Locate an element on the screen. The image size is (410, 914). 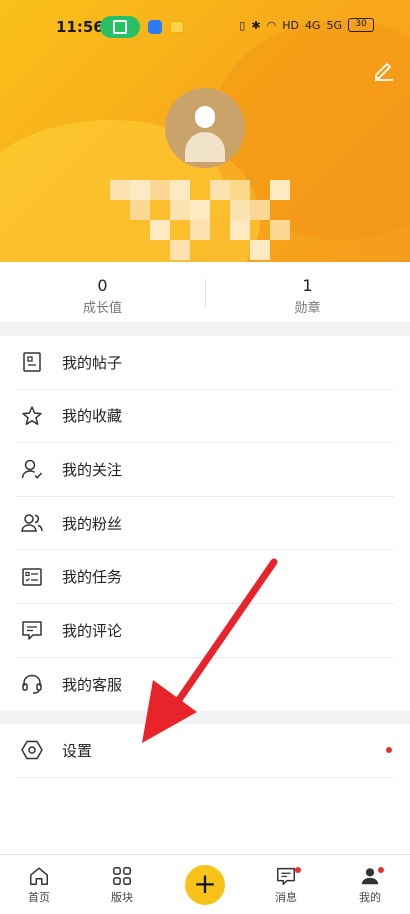
nav-sections: 版块 is located at coordinates (122, 885).